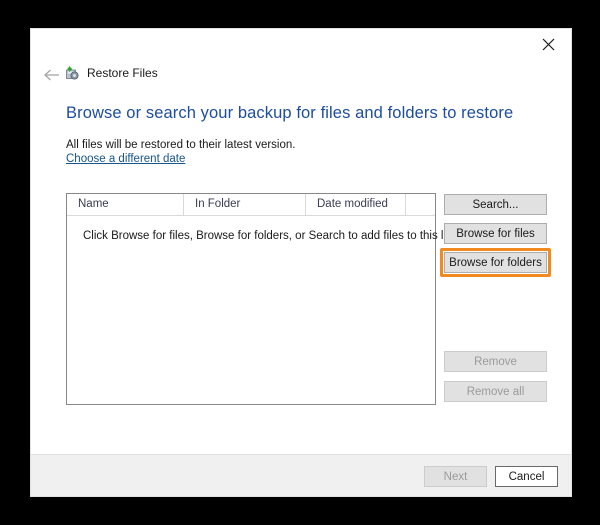 Image resolution: width=600 pixels, height=525 pixels. Describe the element at coordinates (420, 204) in the screenshot. I see `column-header-spacer` at that location.